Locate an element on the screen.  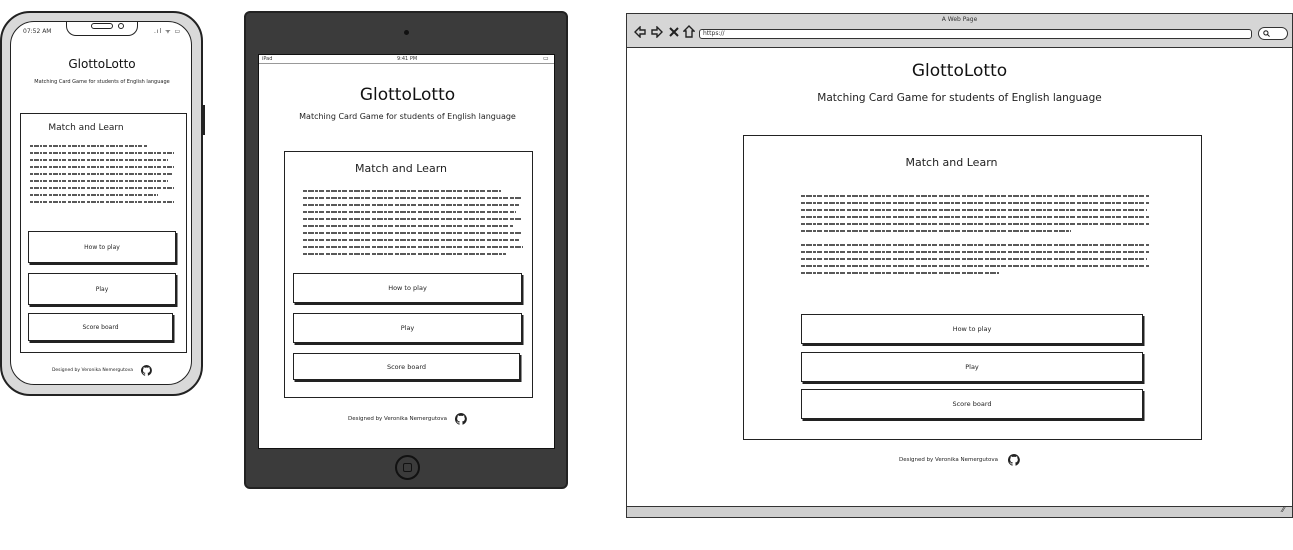
speaker-icon is located at coordinates (102, 26).